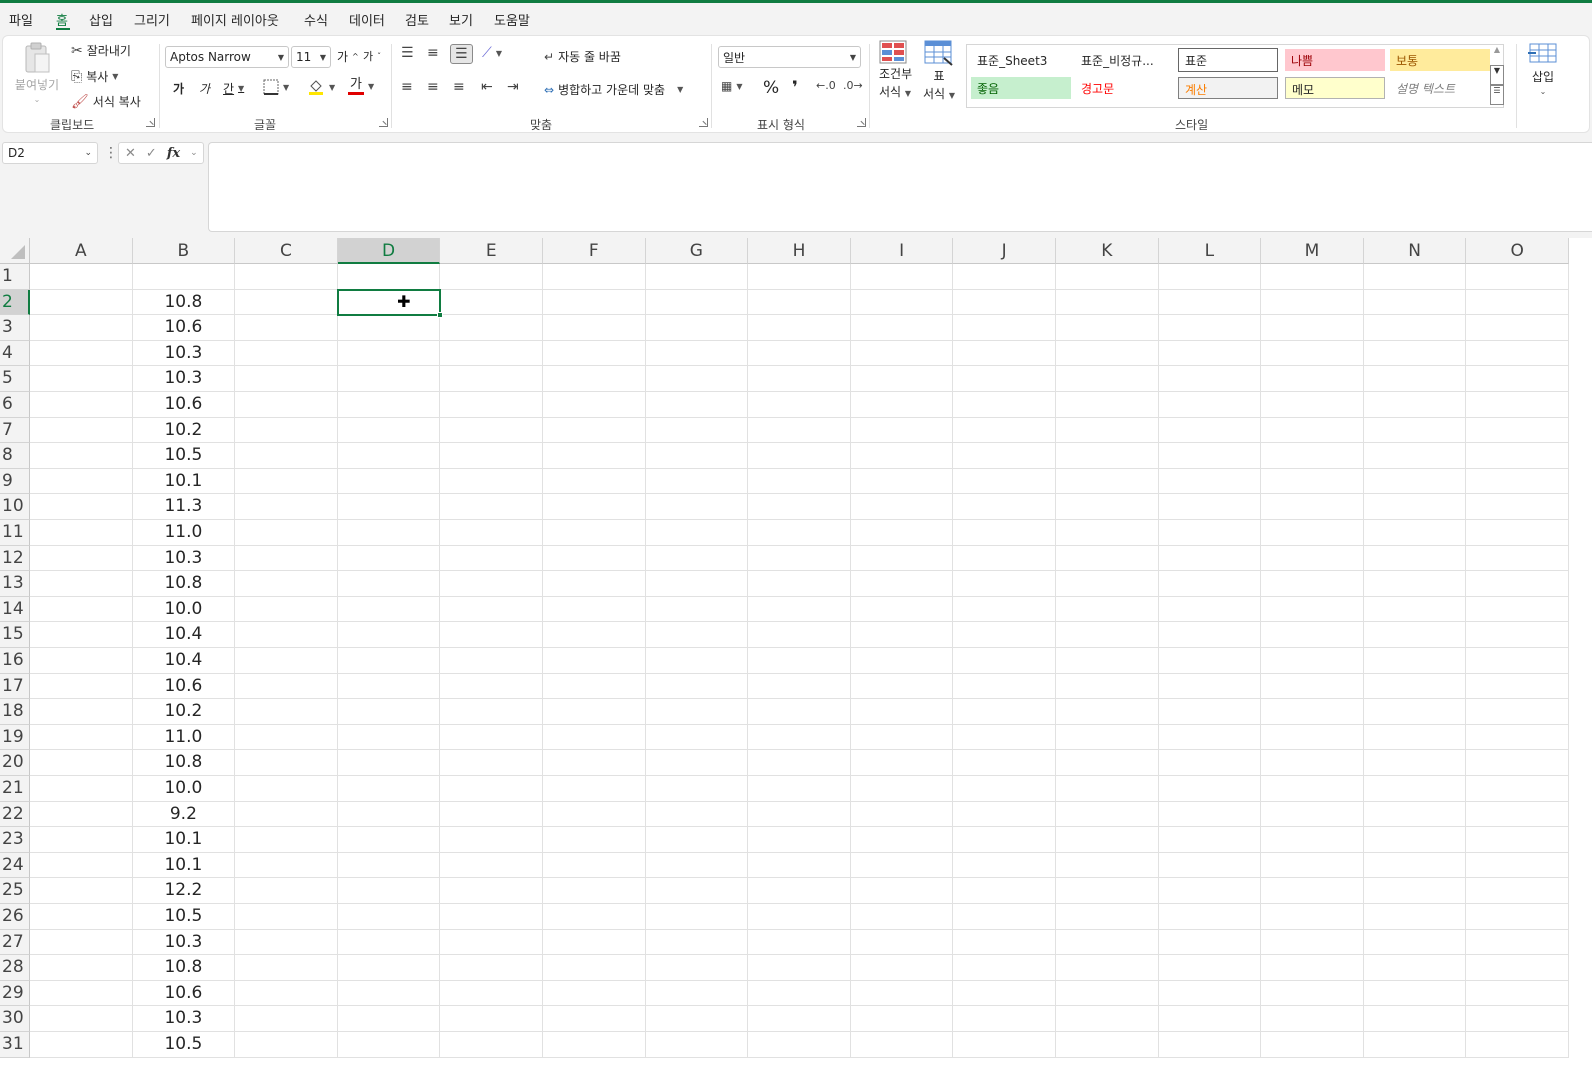 The width and height of the screenshot is (1592, 1081). I want to click on cell-m10, so click(1312, 507).